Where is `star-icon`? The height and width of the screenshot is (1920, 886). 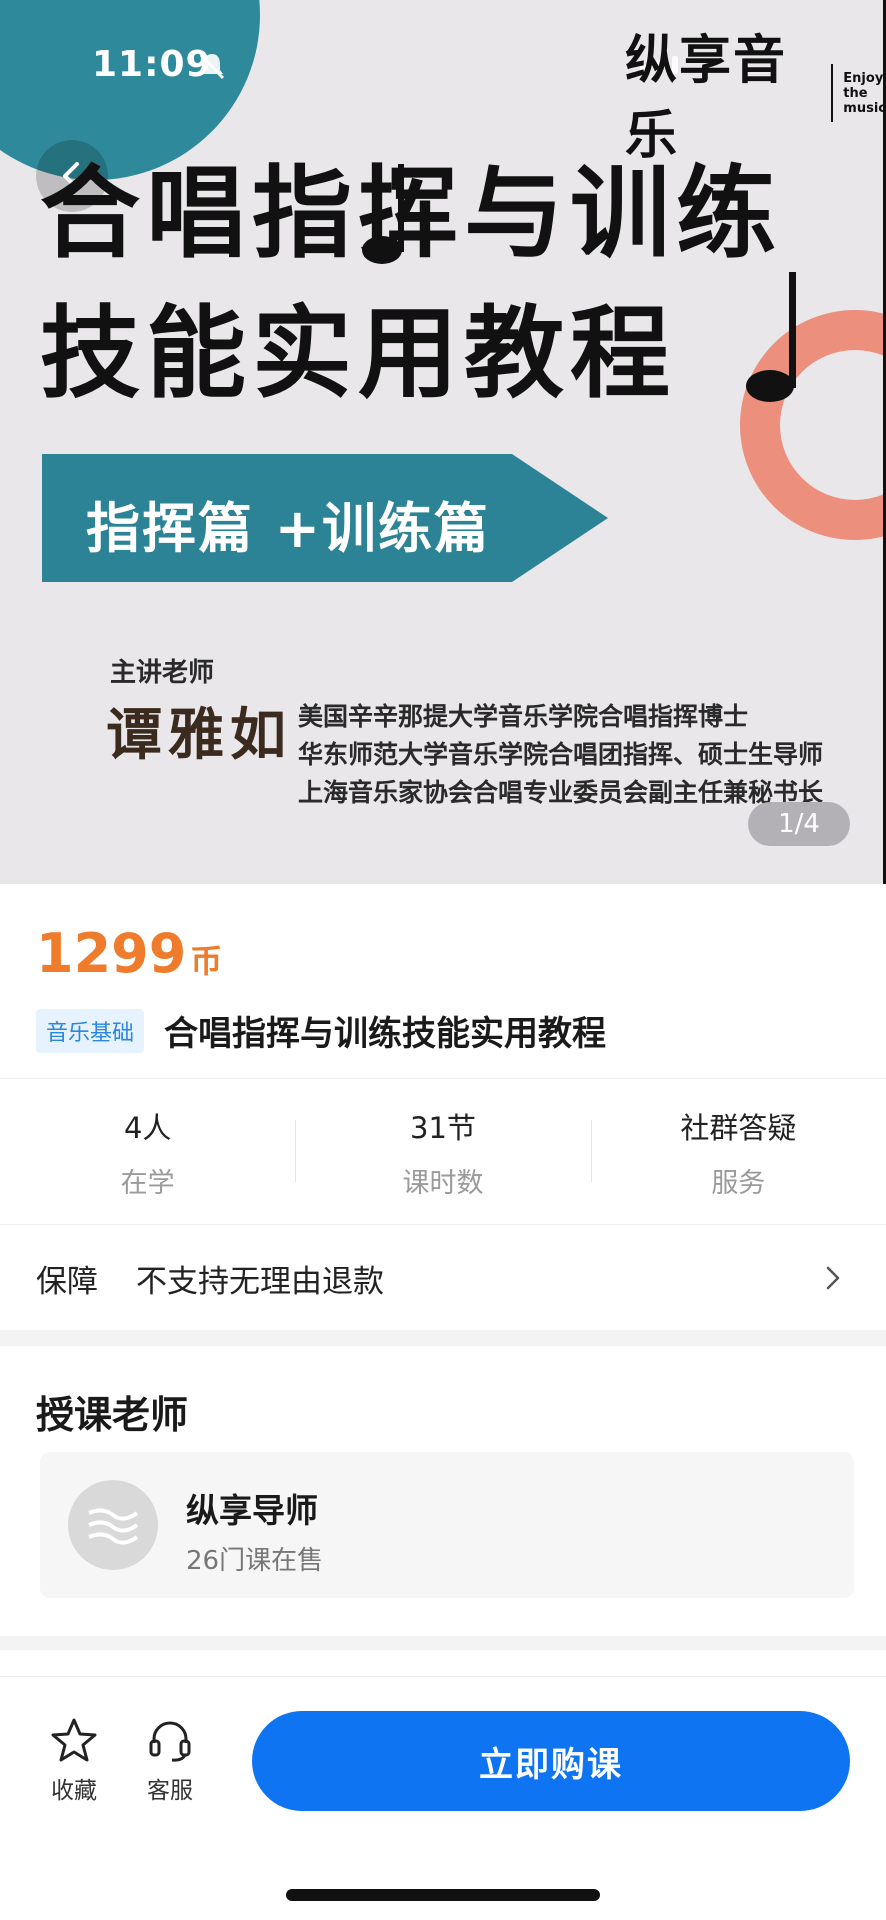 star-icon is located at coordinates (74, 1740).